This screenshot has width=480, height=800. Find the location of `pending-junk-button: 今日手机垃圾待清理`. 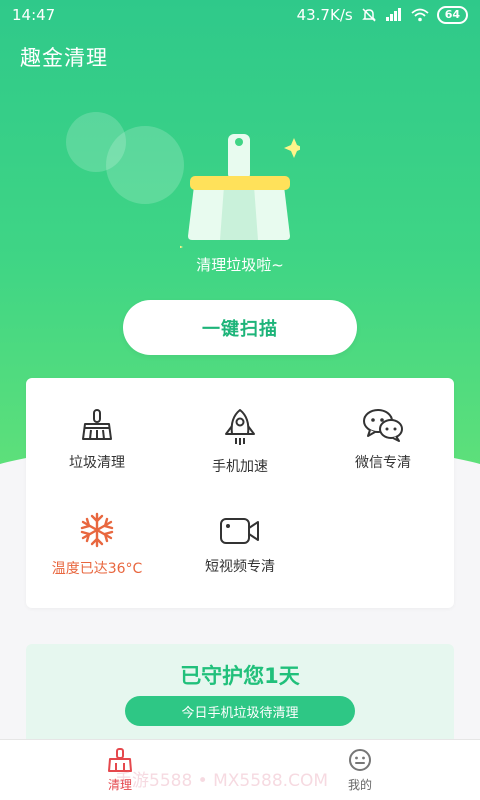

pending-junk-button: 今日手机垃圾待清理 is located at coordinates (240, 711).